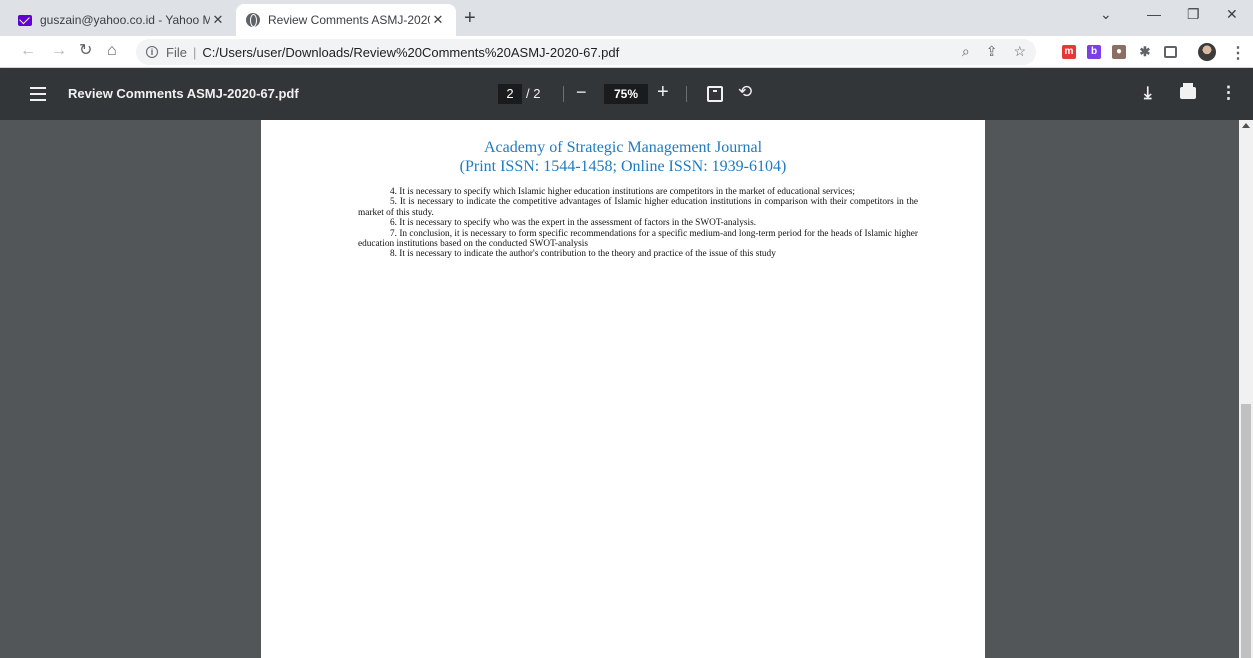 This screenshot has height=658, width=1253. I want to click on reload-button: ↻, so click(85, 51).